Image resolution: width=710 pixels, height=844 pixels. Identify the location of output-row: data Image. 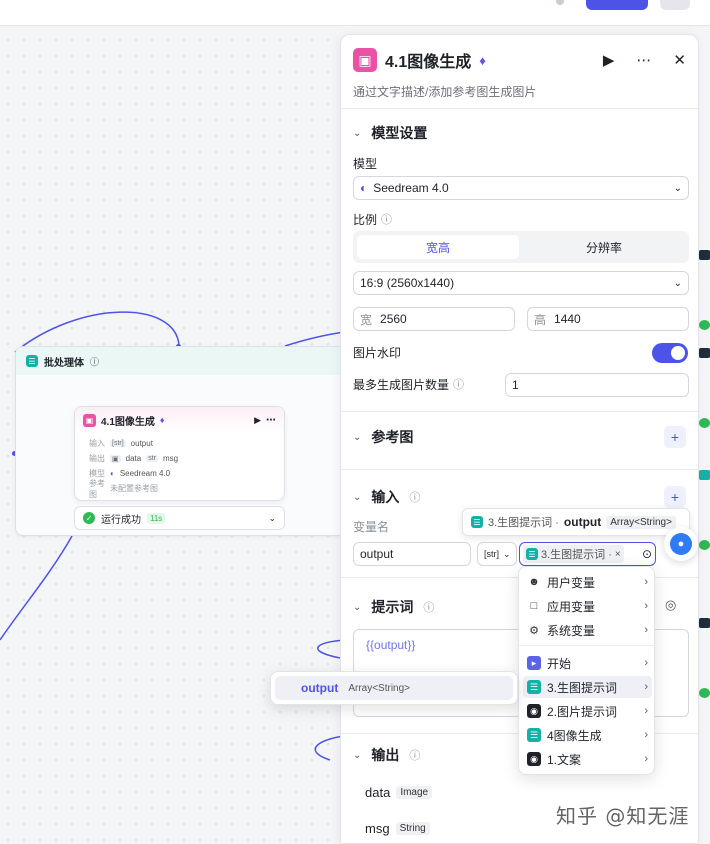
(399, 792).